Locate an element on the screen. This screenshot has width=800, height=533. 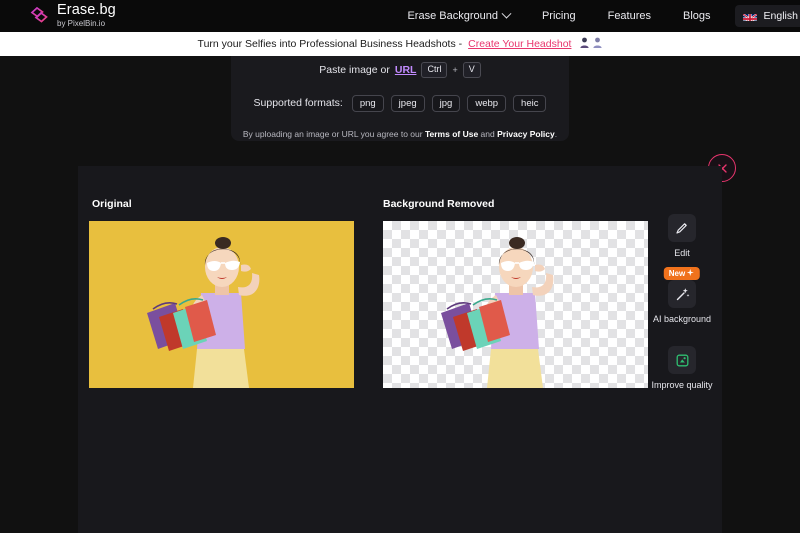
nav-item-erase-background: Erase Background is located at coordinates (458, 16).